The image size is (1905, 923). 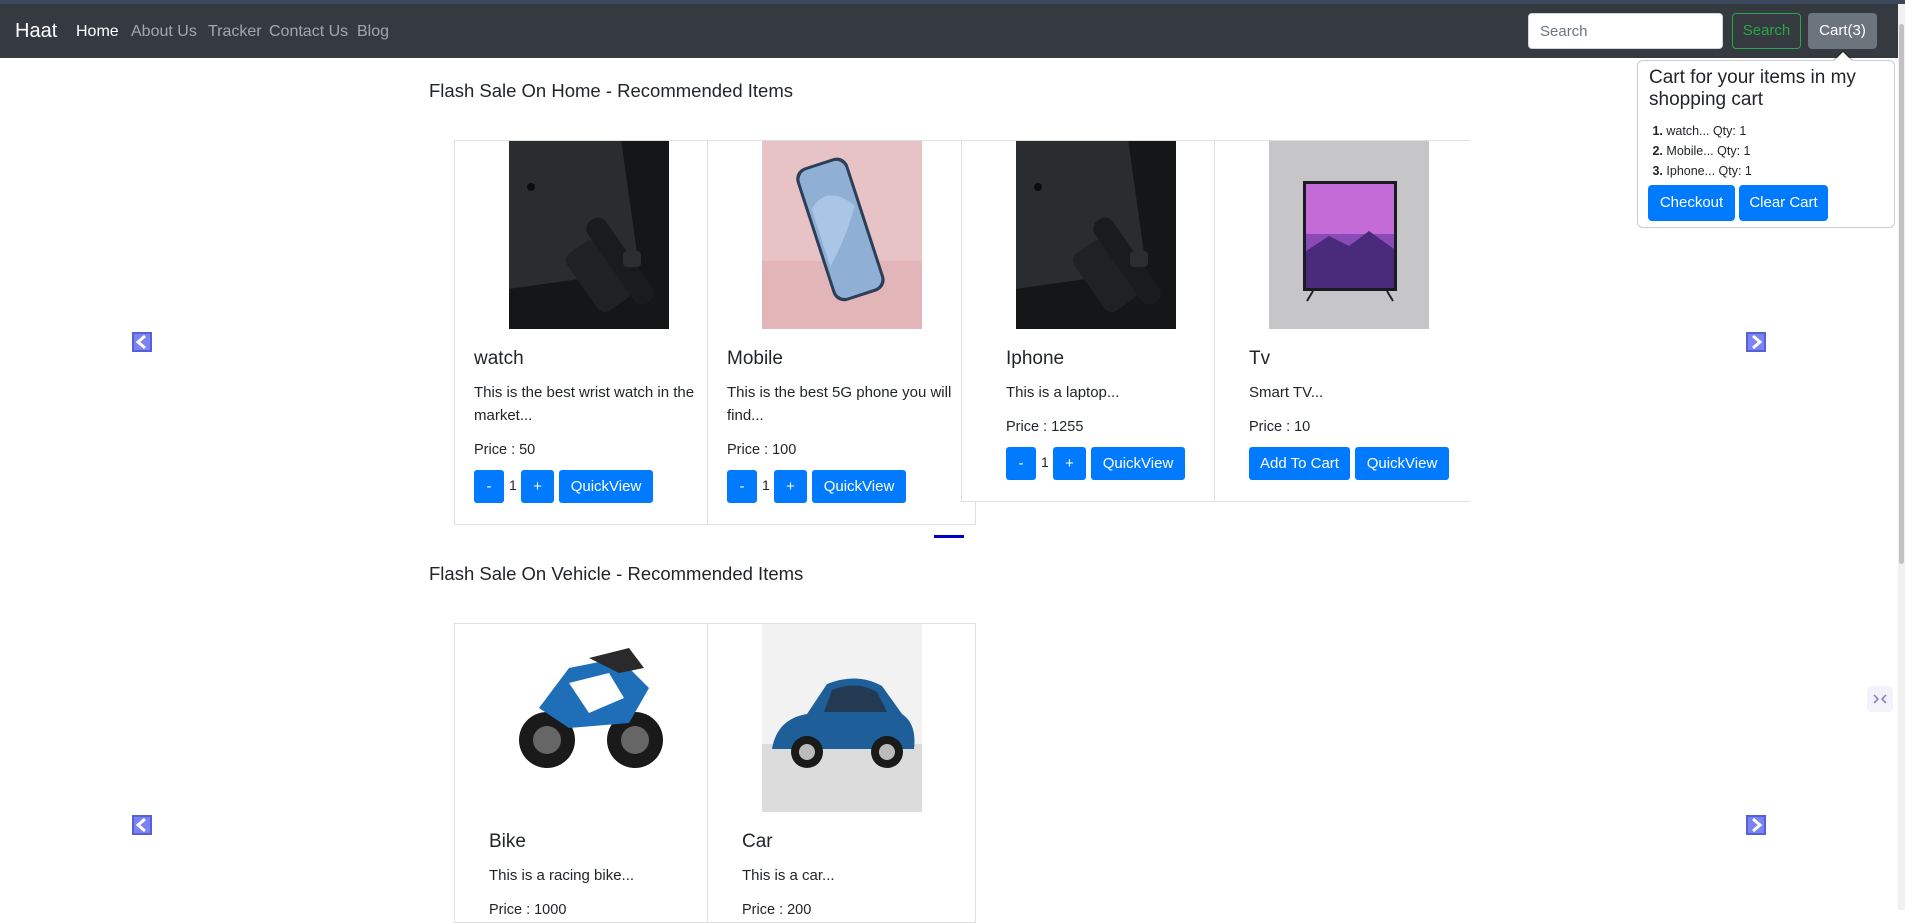 I want to click on carousel-prev-vehicle, so click(x=142, y=825).